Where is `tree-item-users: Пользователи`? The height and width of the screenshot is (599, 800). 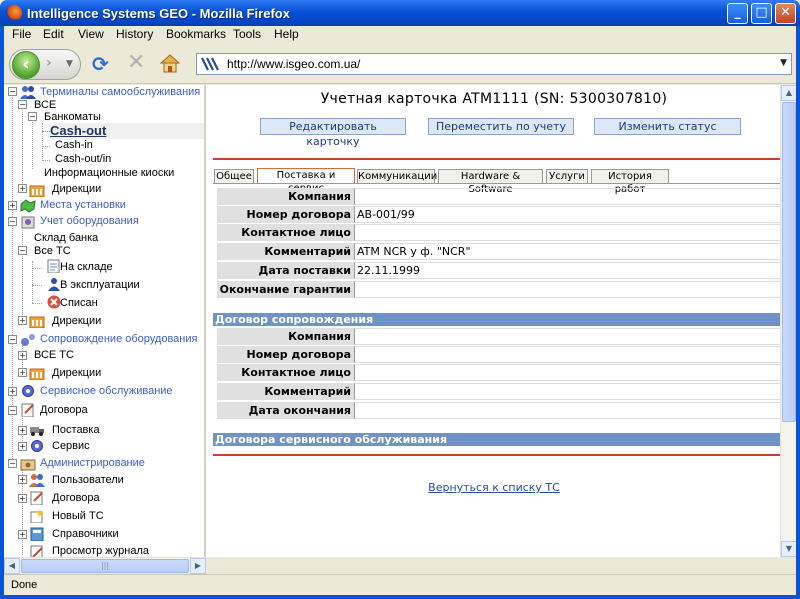 tree-item-users: Пользователи is located at coordinates (88, 480).